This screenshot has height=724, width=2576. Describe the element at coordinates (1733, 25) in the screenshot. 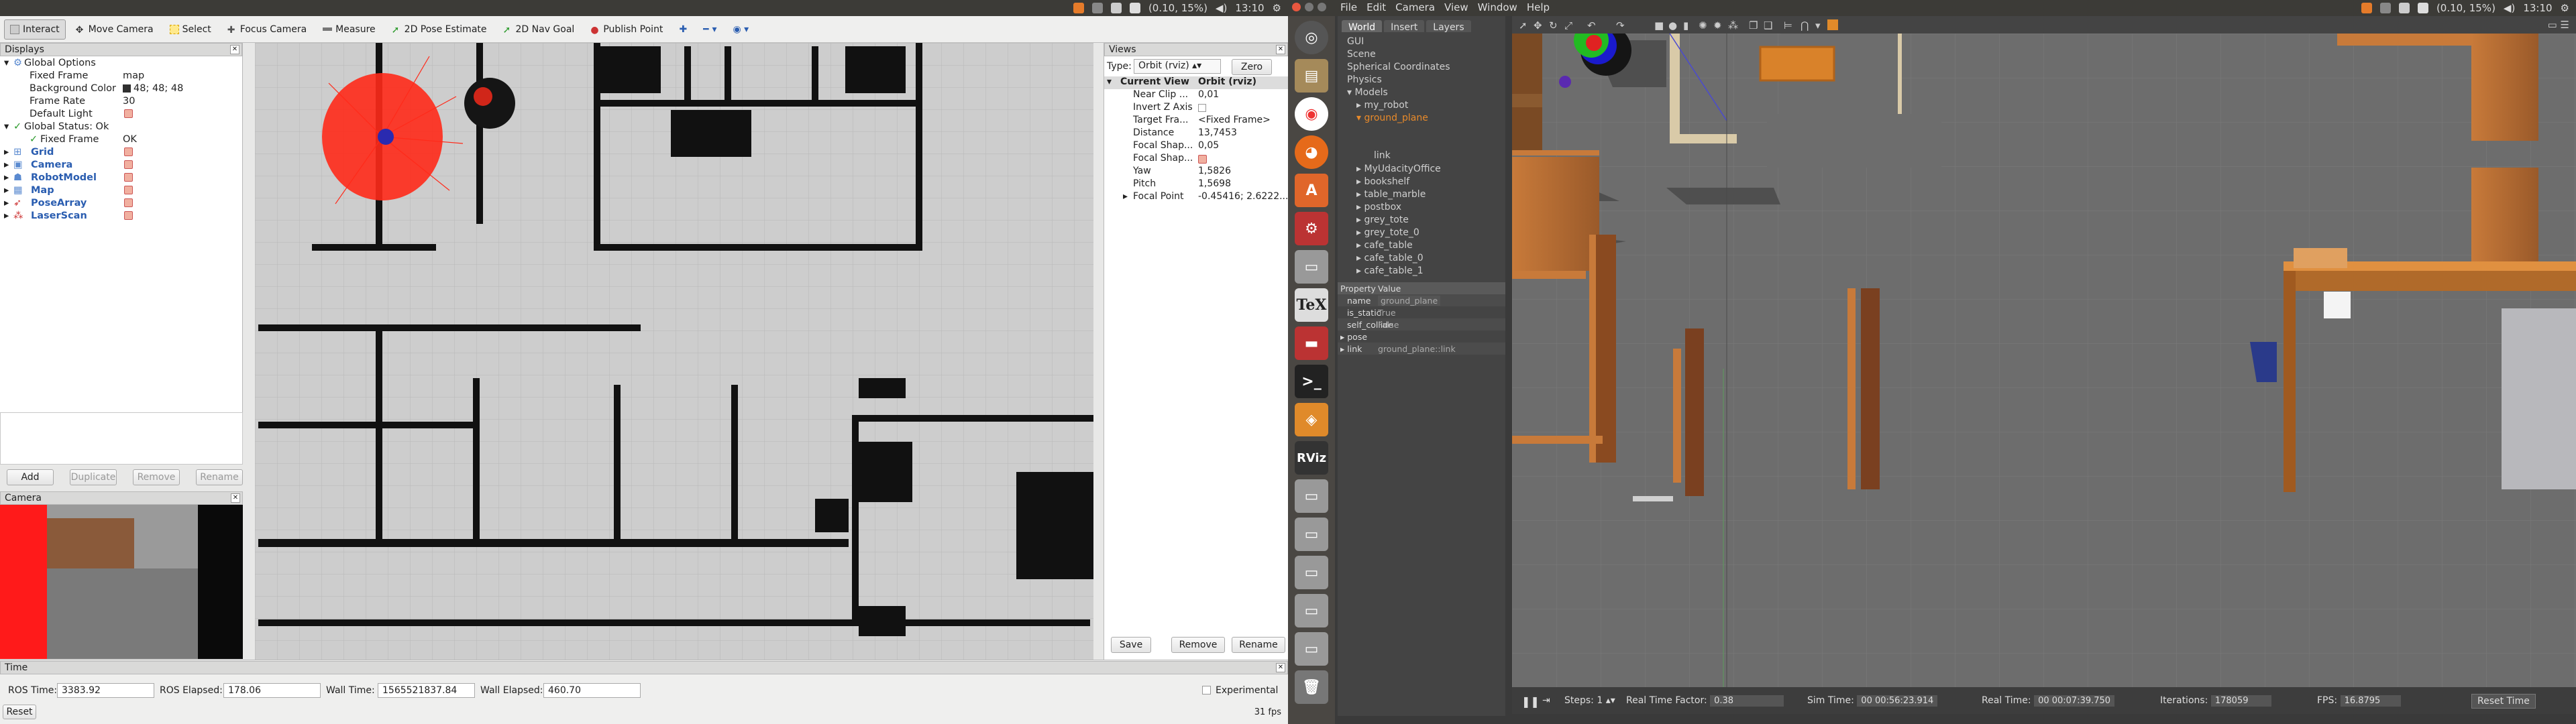

I see `directional-light-icon: ⁂` at that location.